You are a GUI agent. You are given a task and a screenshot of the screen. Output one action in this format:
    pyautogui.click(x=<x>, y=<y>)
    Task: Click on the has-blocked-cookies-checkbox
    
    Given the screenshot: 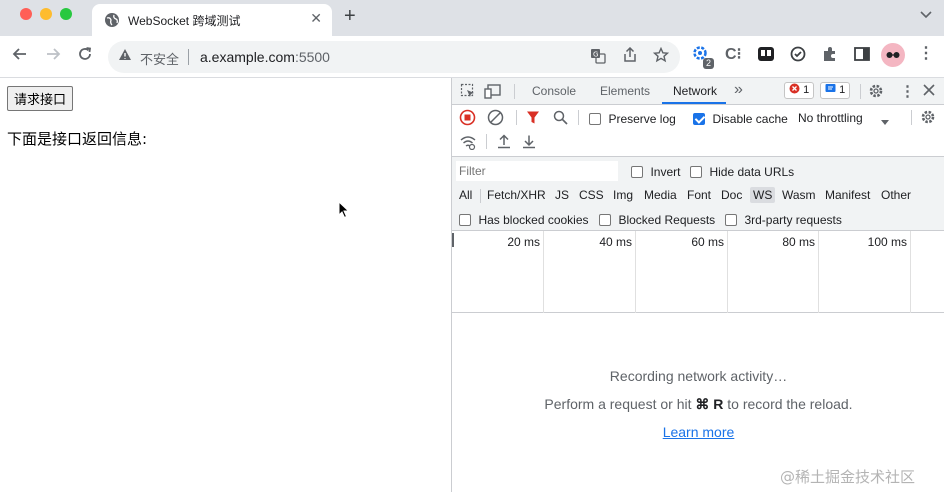 What is the action you would take?
    pyautogui.click(x=465, y=219)
    